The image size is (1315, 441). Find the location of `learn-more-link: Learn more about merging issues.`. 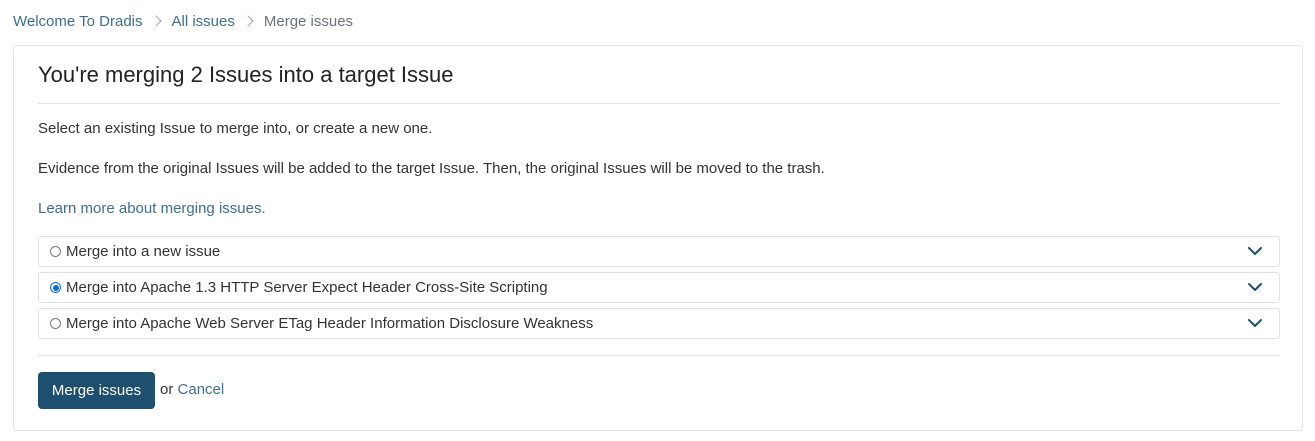

learn-more-link: Learn more about merging issues. is located at coordinates (152, 208).